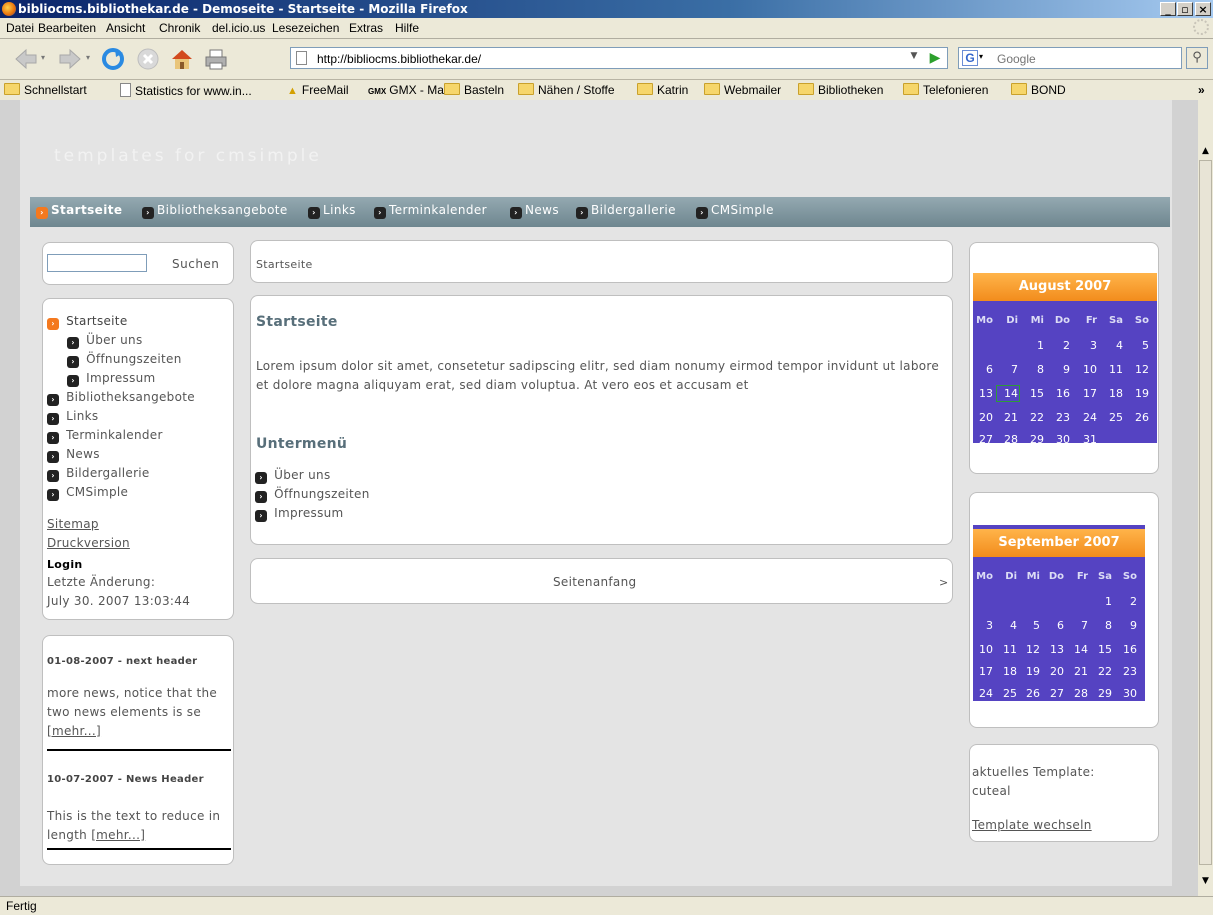 This screenshot has height=915, width=1213. Describe the element at coordinates (148, 59) in the screenshot. I see `stop-icon` at that location.